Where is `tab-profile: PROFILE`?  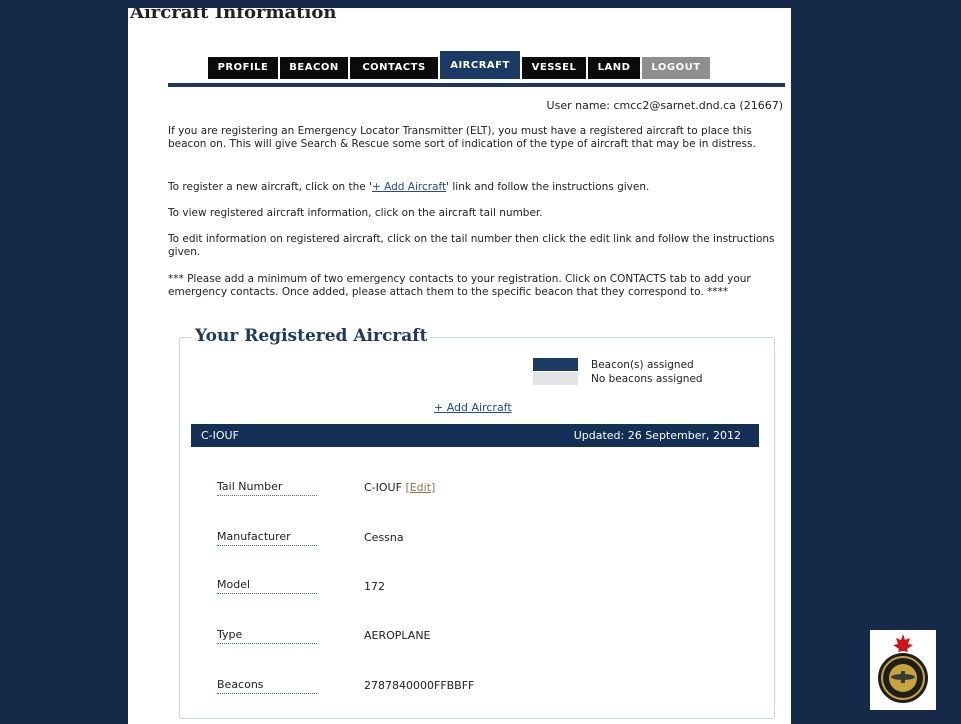
tab-profile: PROFILE is located at coordinates (243, 68).